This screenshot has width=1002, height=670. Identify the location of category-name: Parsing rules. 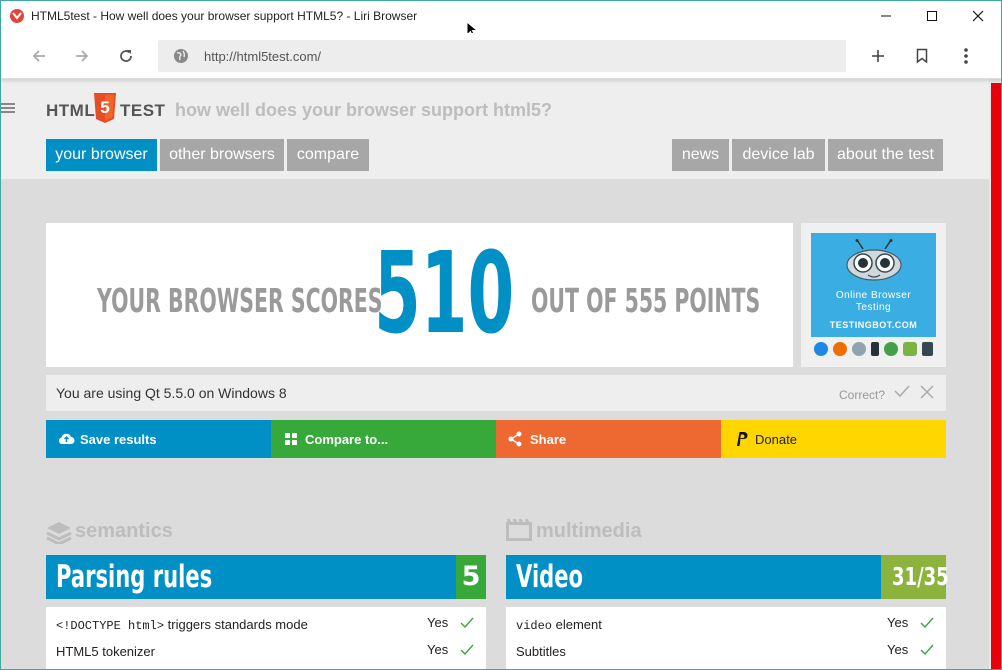
(134, 577).